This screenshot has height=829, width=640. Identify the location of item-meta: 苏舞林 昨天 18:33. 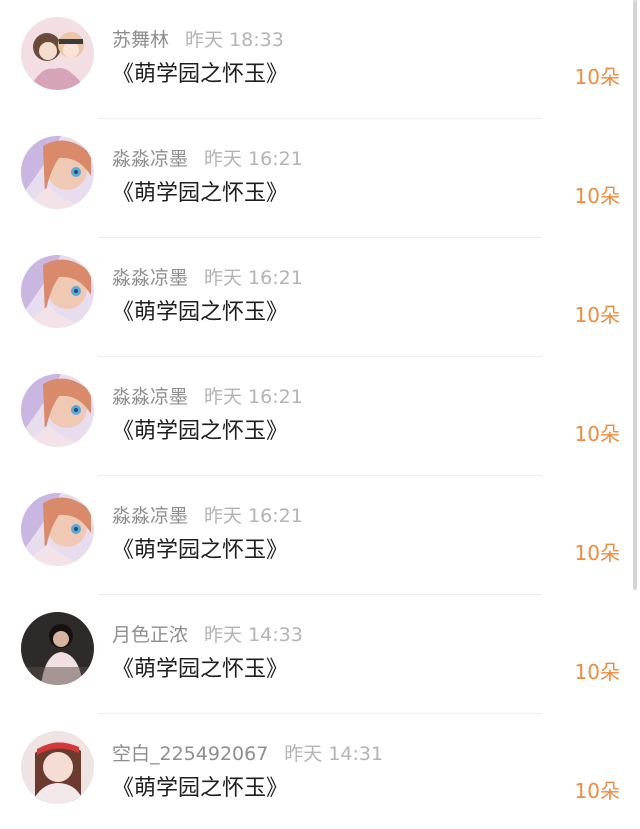
(198, 40).